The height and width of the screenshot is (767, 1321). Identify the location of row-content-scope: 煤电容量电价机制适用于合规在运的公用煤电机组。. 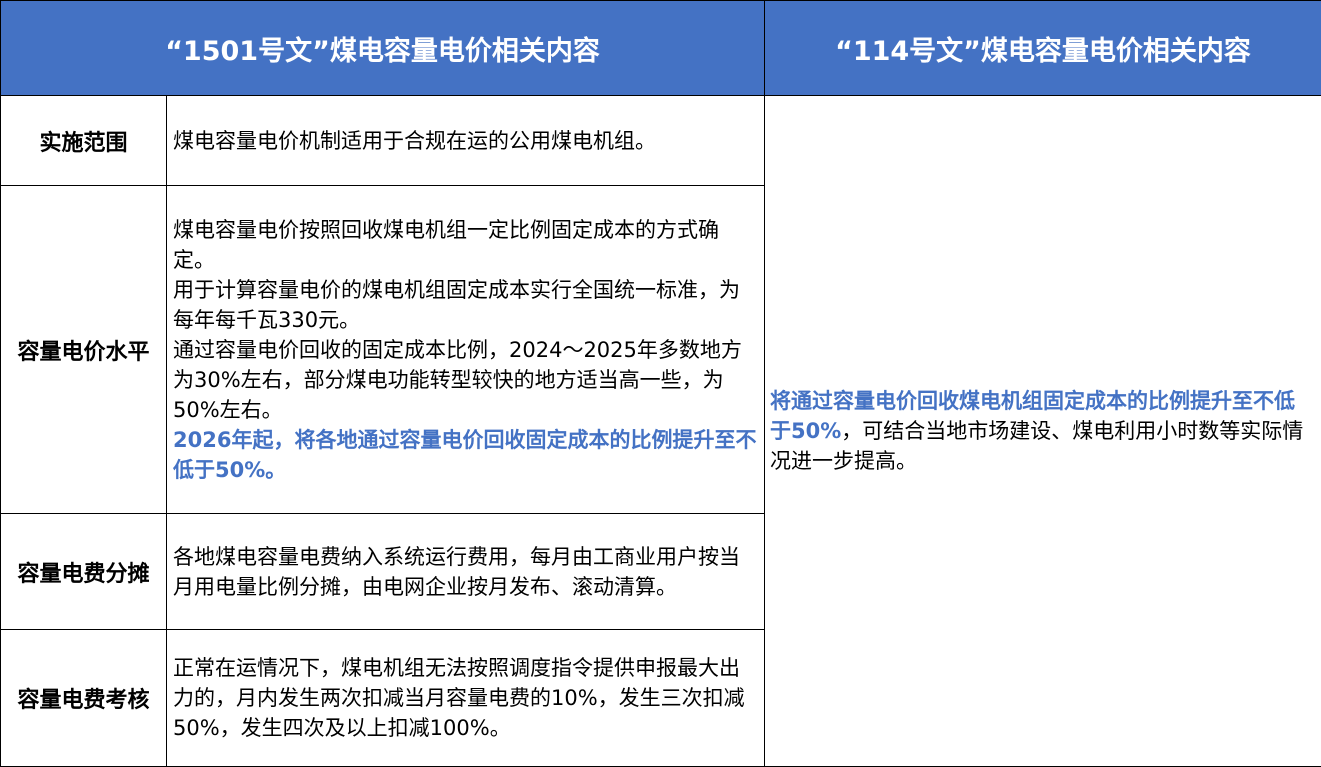
(465, 140).